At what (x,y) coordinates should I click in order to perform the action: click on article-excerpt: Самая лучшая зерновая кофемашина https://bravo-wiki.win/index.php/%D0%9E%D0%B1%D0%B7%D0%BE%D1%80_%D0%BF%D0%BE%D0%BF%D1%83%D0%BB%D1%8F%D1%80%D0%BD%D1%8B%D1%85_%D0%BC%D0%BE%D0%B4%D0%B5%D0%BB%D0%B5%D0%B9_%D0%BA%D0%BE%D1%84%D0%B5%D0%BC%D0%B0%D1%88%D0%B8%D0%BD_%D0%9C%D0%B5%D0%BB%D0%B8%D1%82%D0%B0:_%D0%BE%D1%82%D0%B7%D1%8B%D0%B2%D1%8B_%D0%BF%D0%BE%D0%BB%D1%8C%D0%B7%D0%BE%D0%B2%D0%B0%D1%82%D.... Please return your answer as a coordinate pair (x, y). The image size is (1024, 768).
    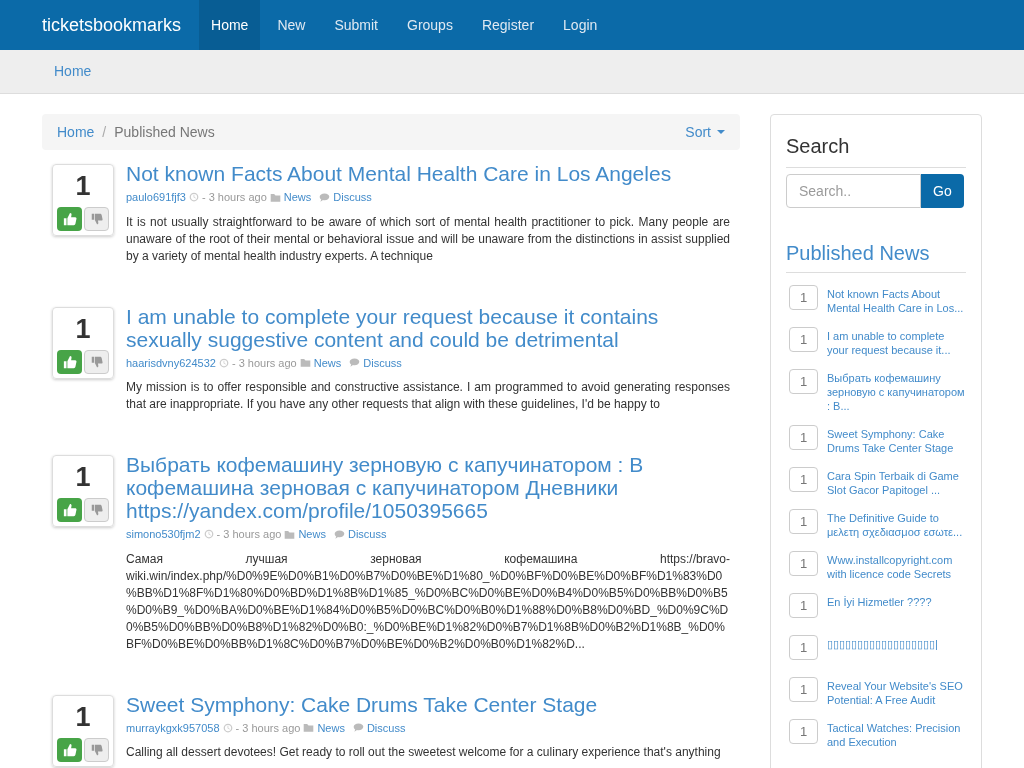
    Looking at the image, I should click on (428, 601).